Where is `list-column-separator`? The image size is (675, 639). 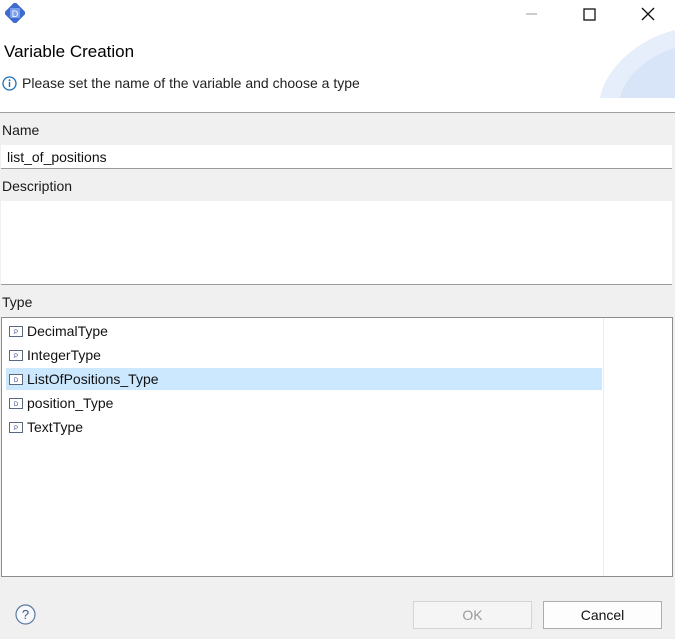 list-column-separator is located at coordinates (603, 447).